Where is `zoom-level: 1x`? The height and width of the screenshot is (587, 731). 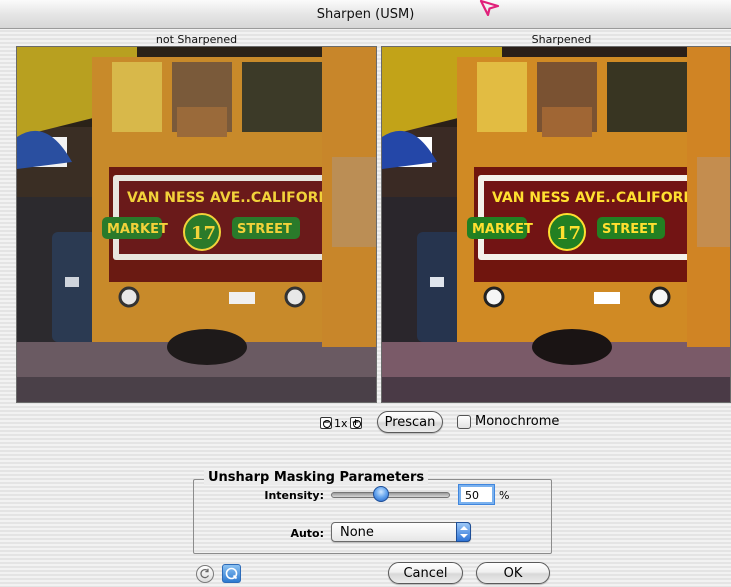 zoom-level: 1x is located at coordinates (341, 423).